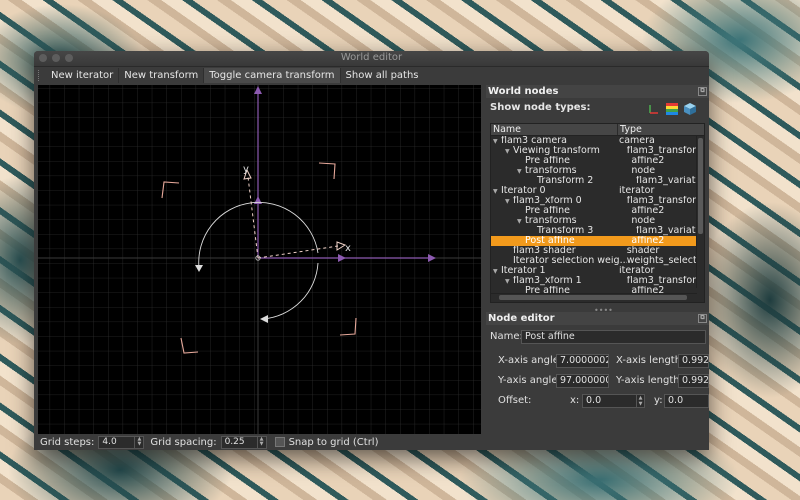 This screenshot has width=800, height=500. I want to click on panel-float-icon: ⧉, so click(702, 91).